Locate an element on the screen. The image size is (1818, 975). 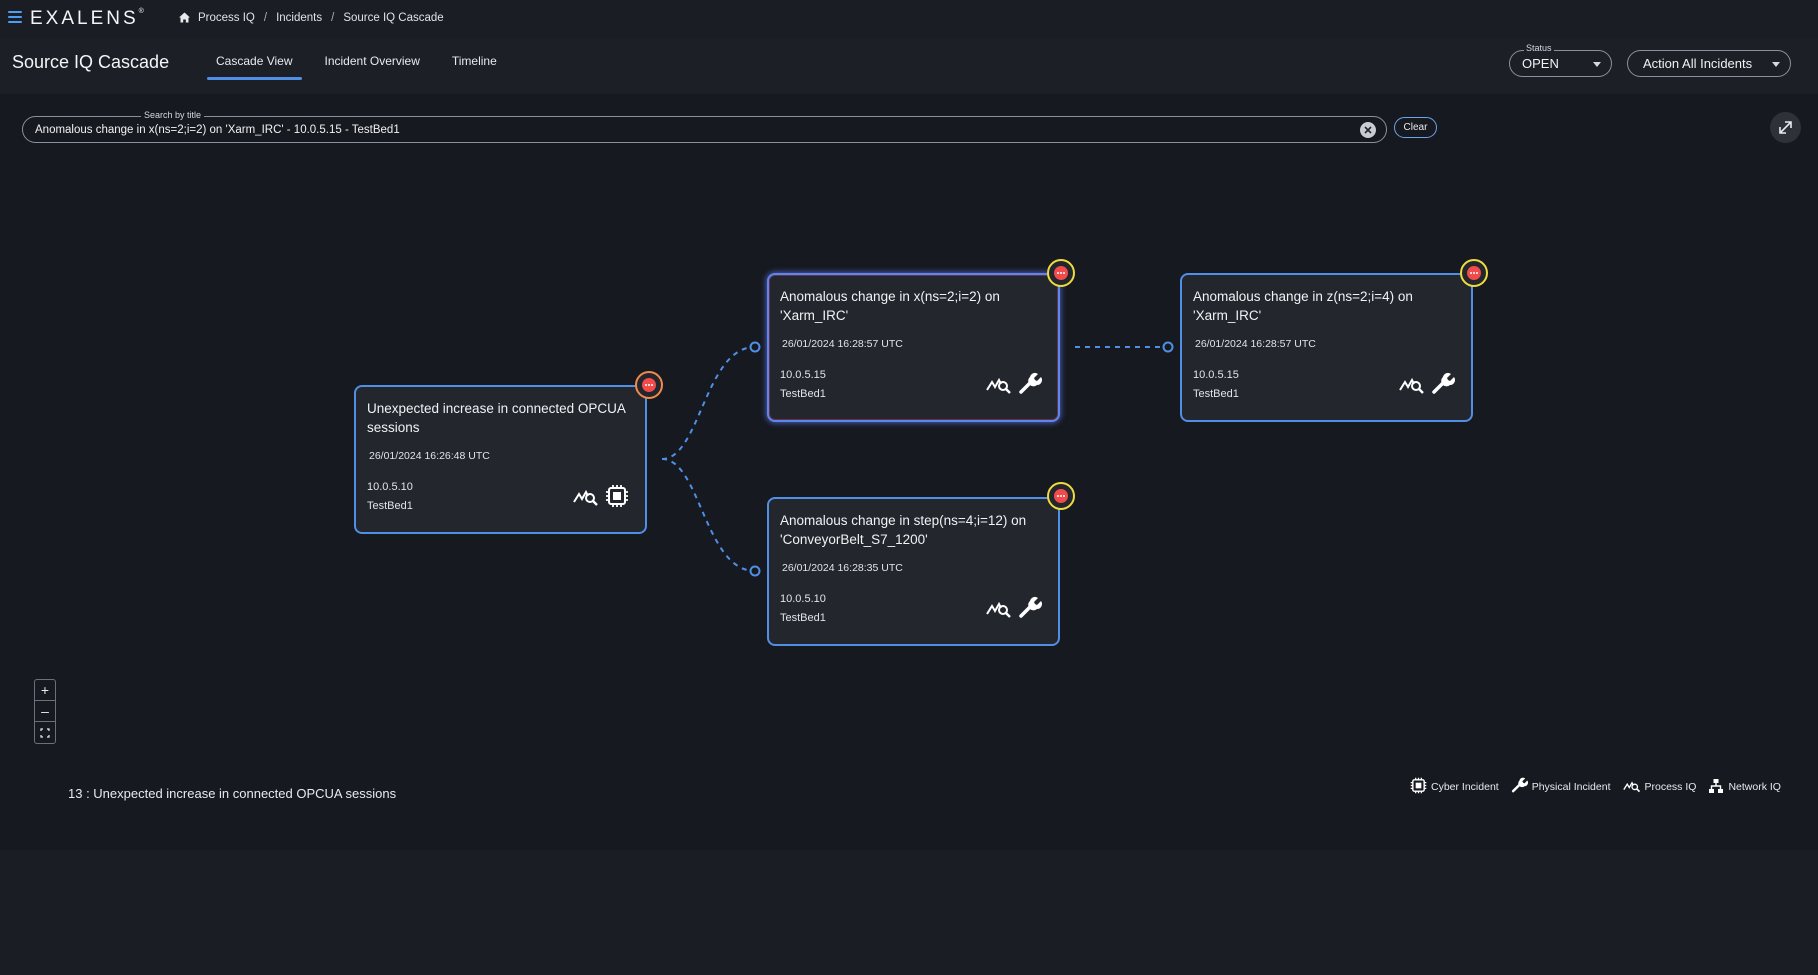
clear-button: Clear is located at coordinates (1415, 127).